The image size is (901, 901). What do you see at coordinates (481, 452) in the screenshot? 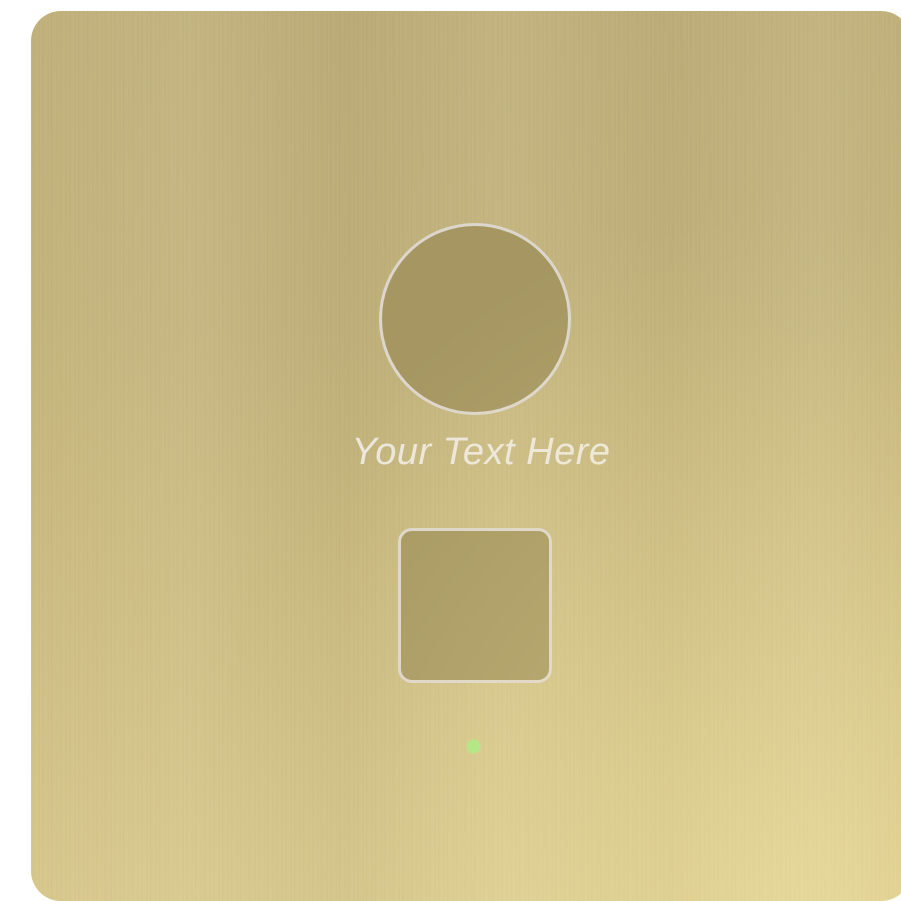
I see `button-caption-label: Your Text Here` at bounding box center [481, 452].